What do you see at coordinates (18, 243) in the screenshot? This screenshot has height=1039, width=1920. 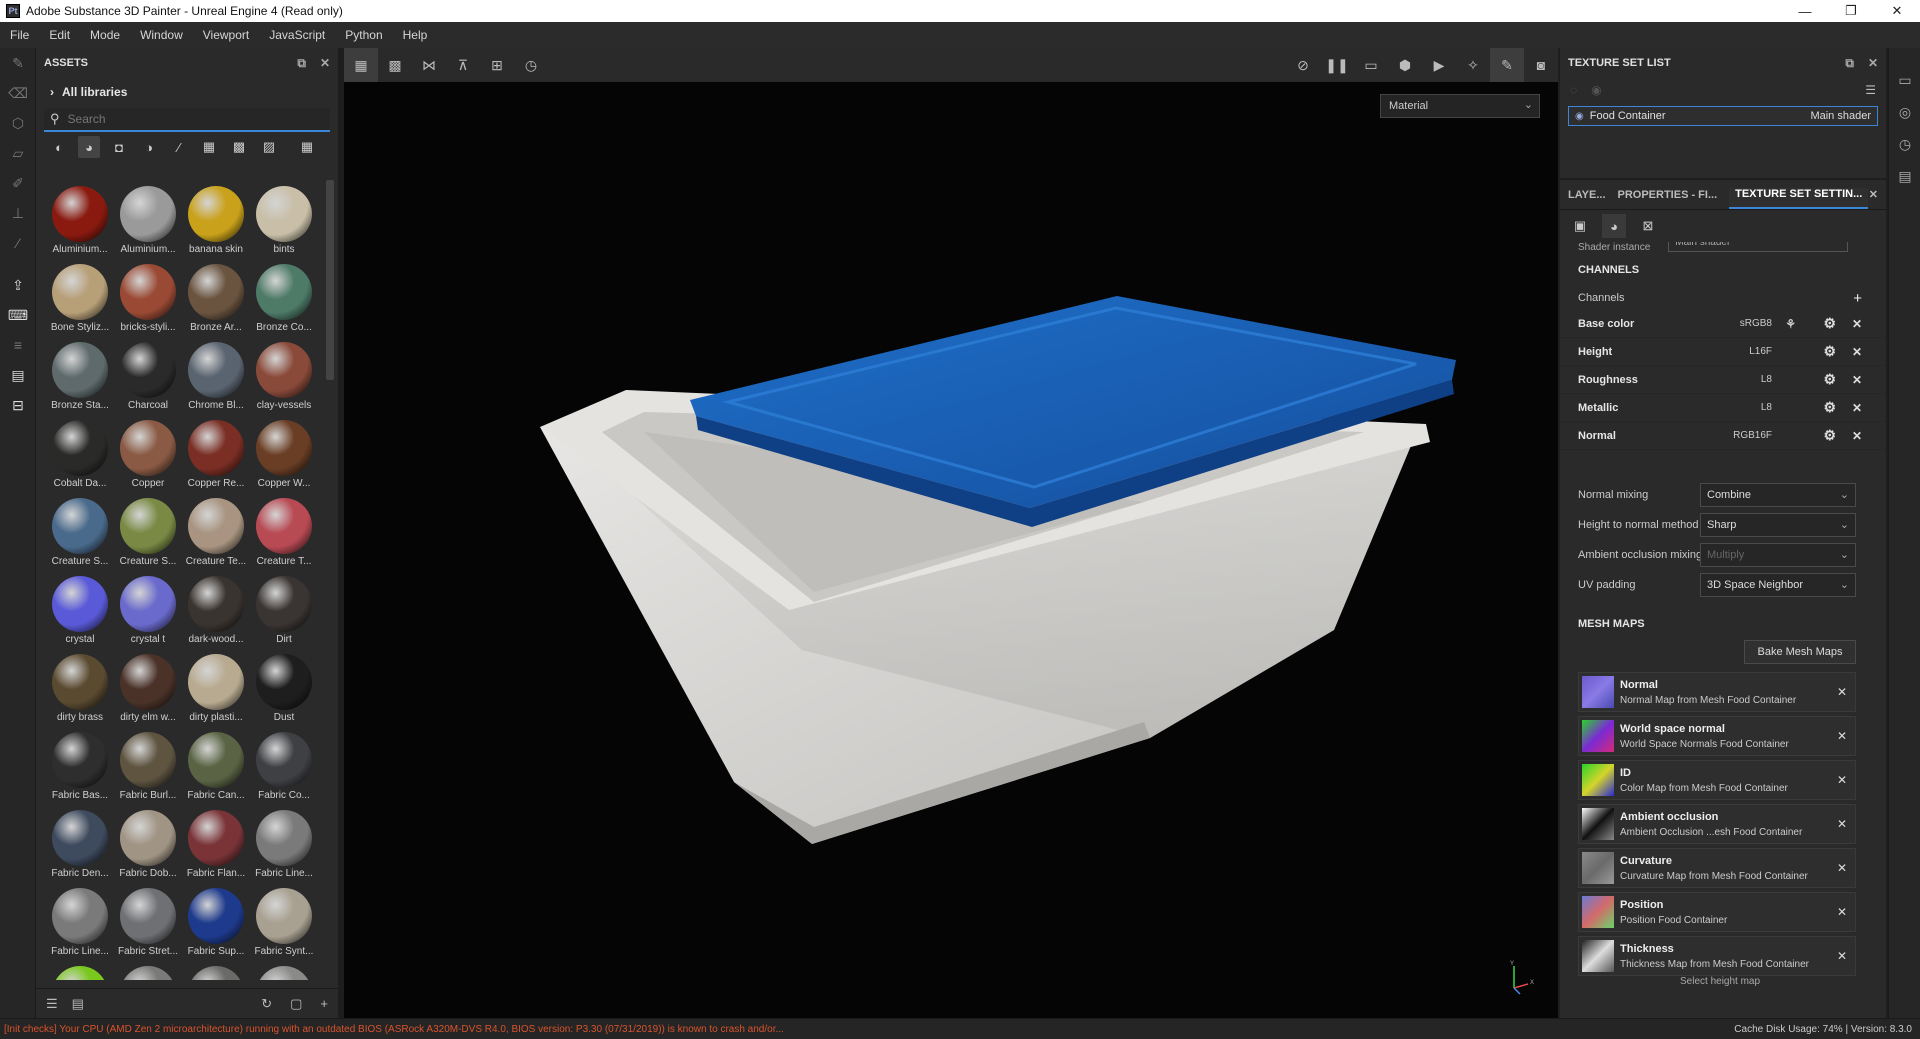 I see `color-picker-icon: ⁄` at bounding box center [18, 243].